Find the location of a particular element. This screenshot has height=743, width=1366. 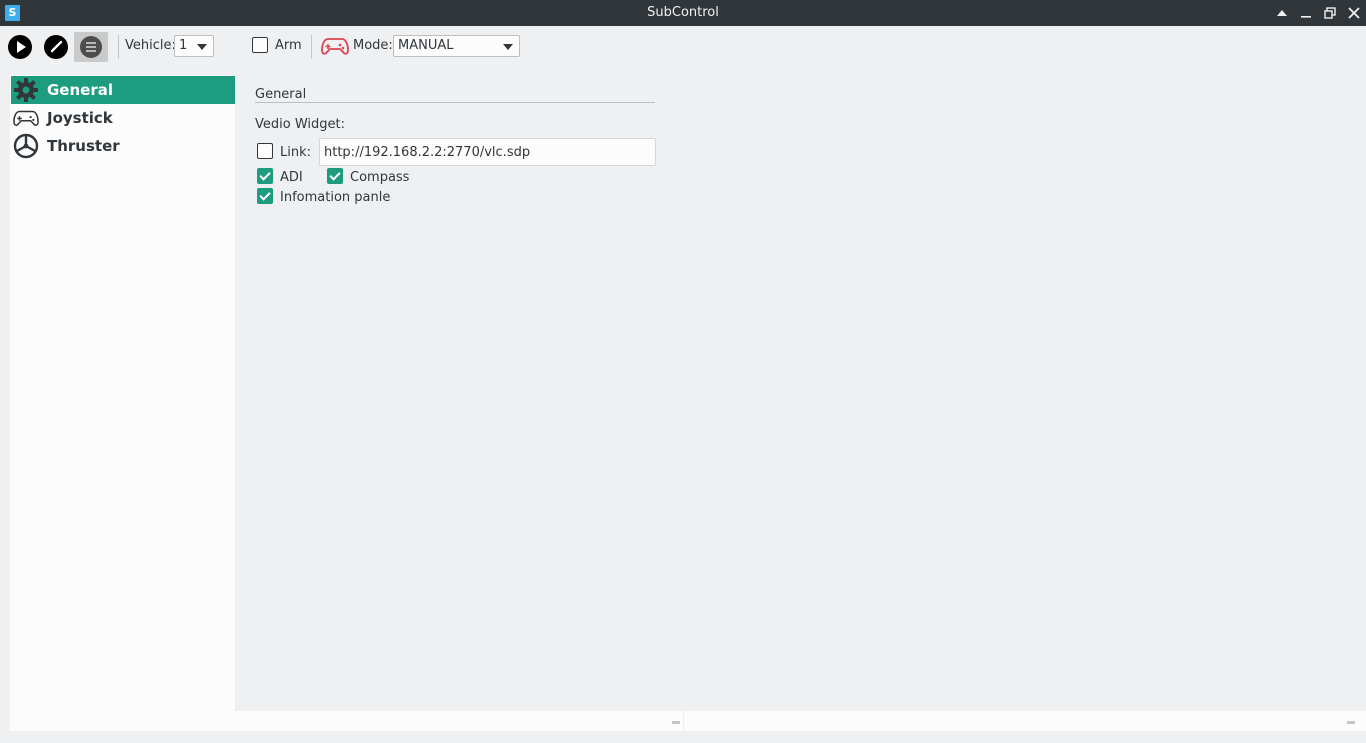

compass-checkbox is located at coordinates (335, 176).